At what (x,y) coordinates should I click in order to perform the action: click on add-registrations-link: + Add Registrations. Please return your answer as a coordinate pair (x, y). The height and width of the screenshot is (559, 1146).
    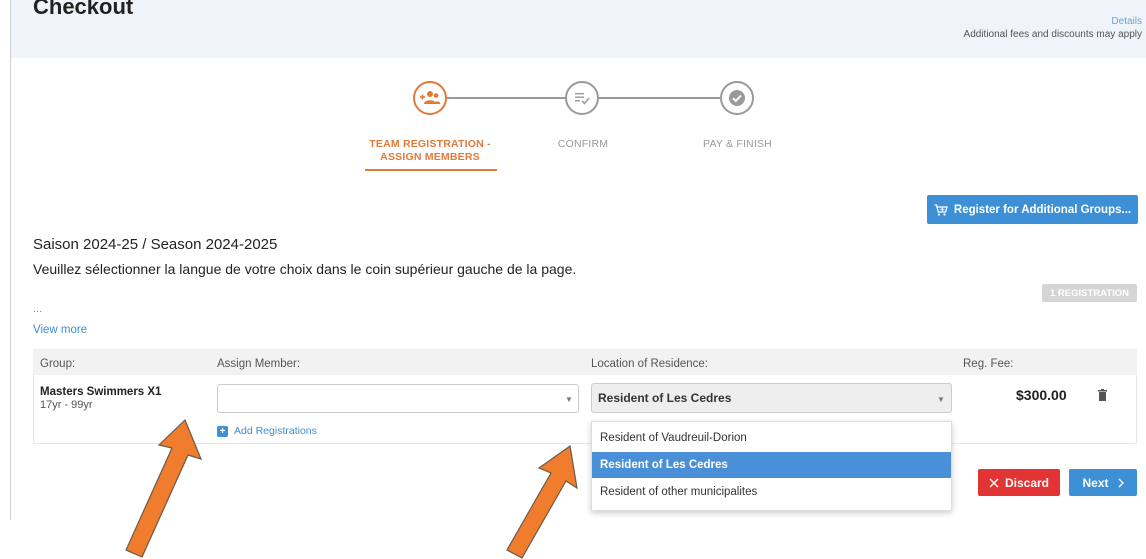
    Looking at the image, I should click on (267, 431).